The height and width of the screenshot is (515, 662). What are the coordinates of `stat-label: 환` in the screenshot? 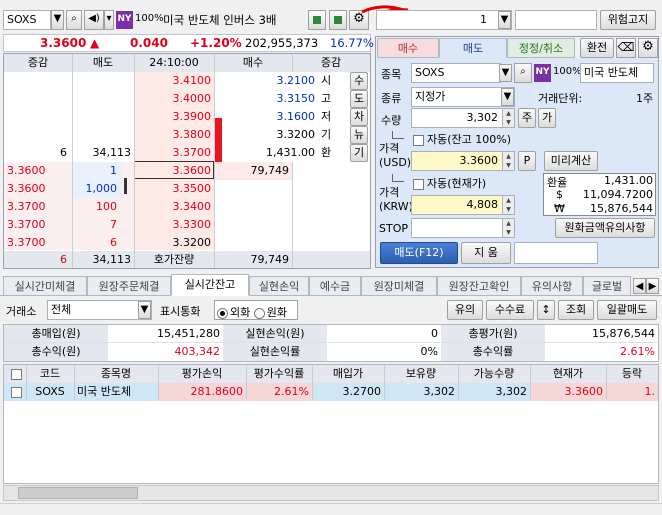 It's located at (326, 152).